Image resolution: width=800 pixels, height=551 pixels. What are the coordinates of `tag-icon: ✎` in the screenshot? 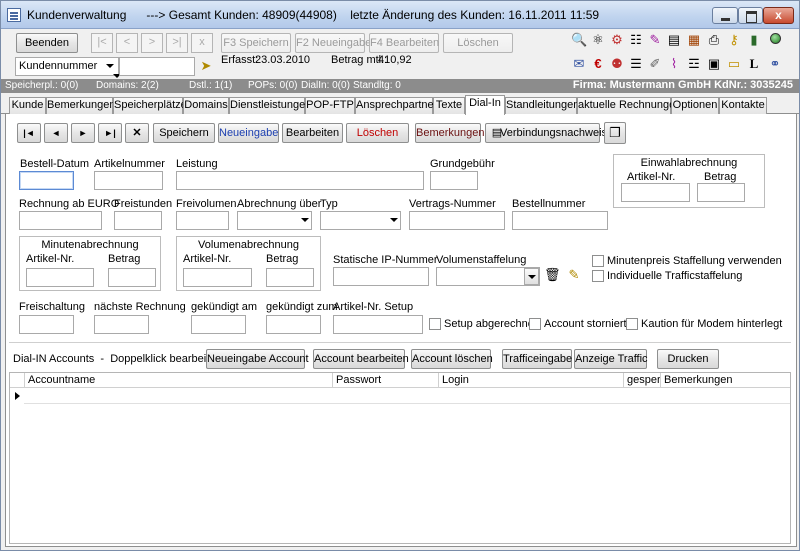 It's located at (655, 40).